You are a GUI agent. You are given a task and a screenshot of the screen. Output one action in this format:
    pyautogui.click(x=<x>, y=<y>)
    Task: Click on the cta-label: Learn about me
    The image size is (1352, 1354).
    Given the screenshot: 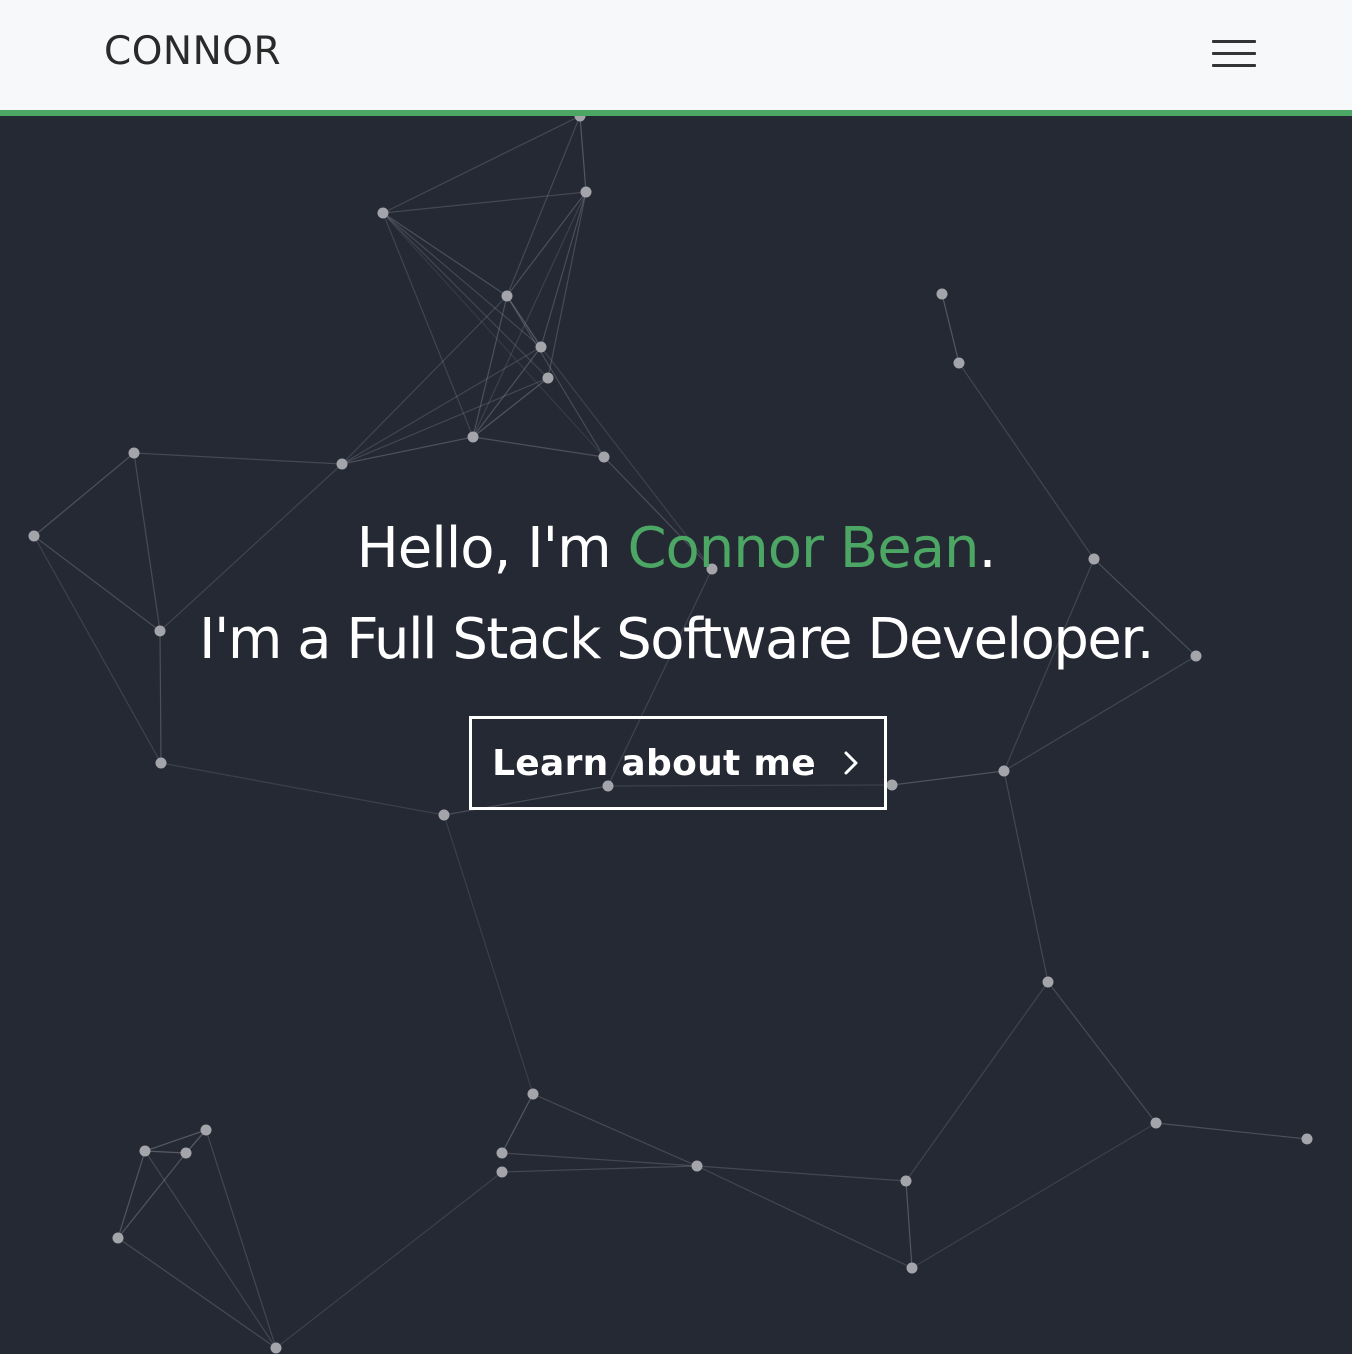 What is the action you would take?
    pyautogui.click(x=654, y=763)
    